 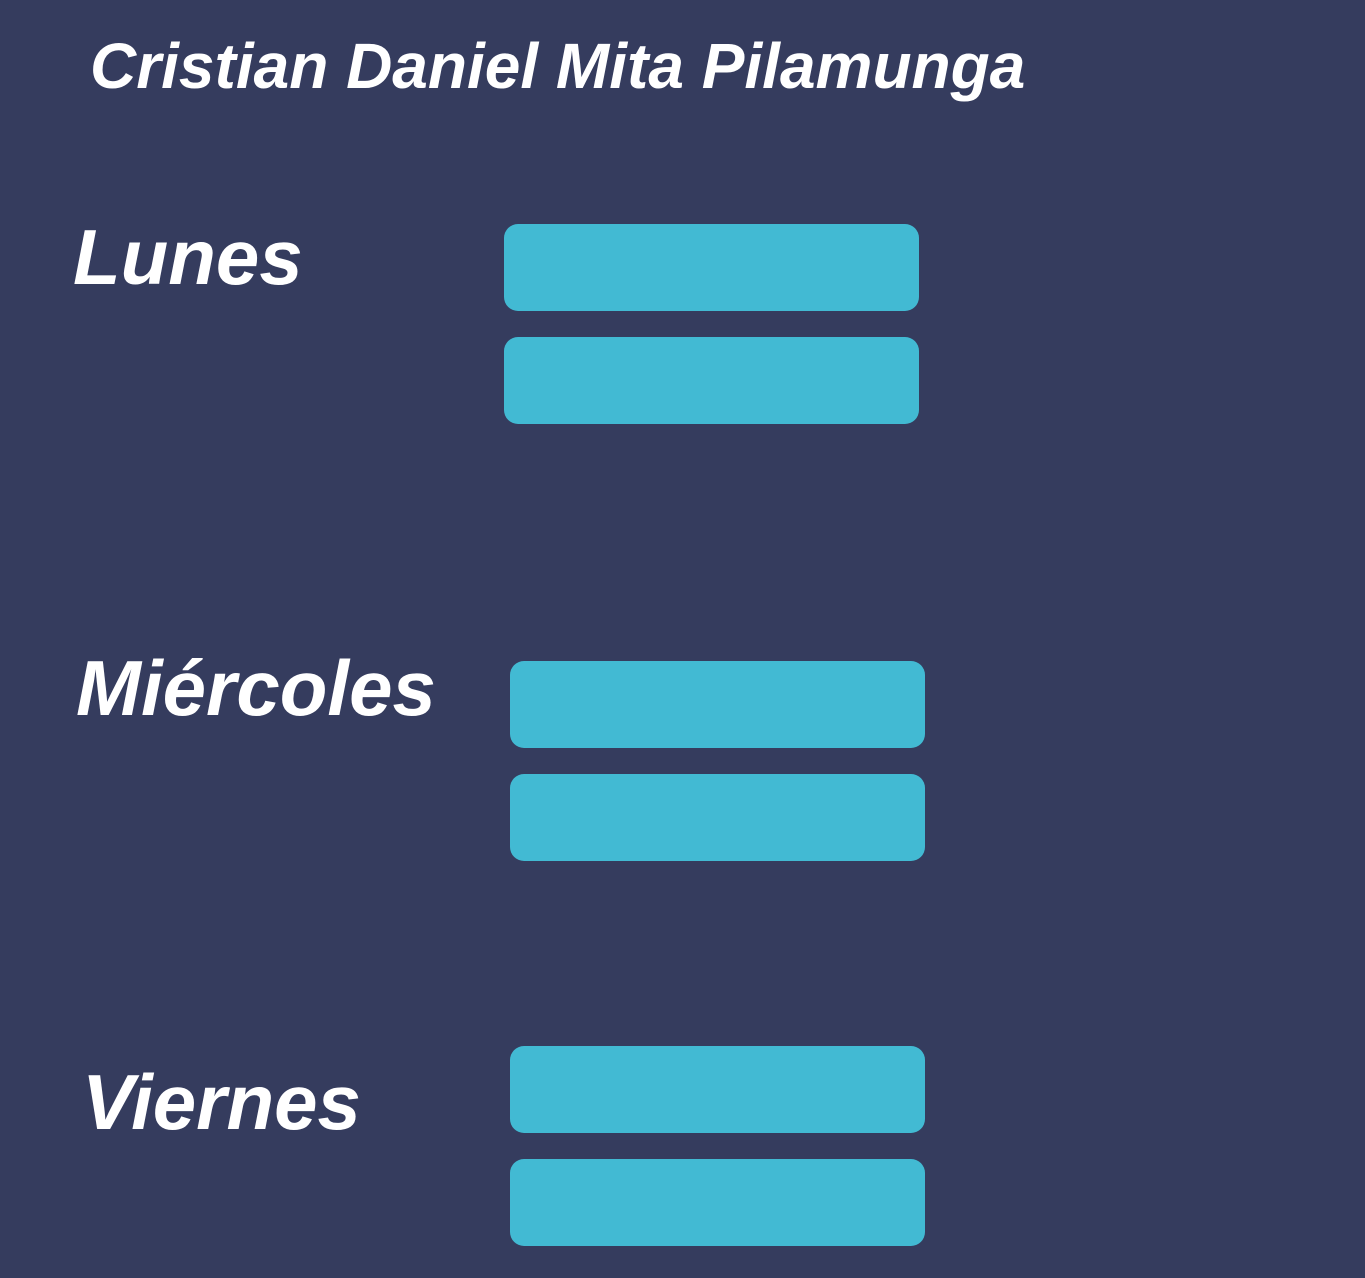 I want to click on day-label-lunes: Lunes, so click(x=188, y=257).